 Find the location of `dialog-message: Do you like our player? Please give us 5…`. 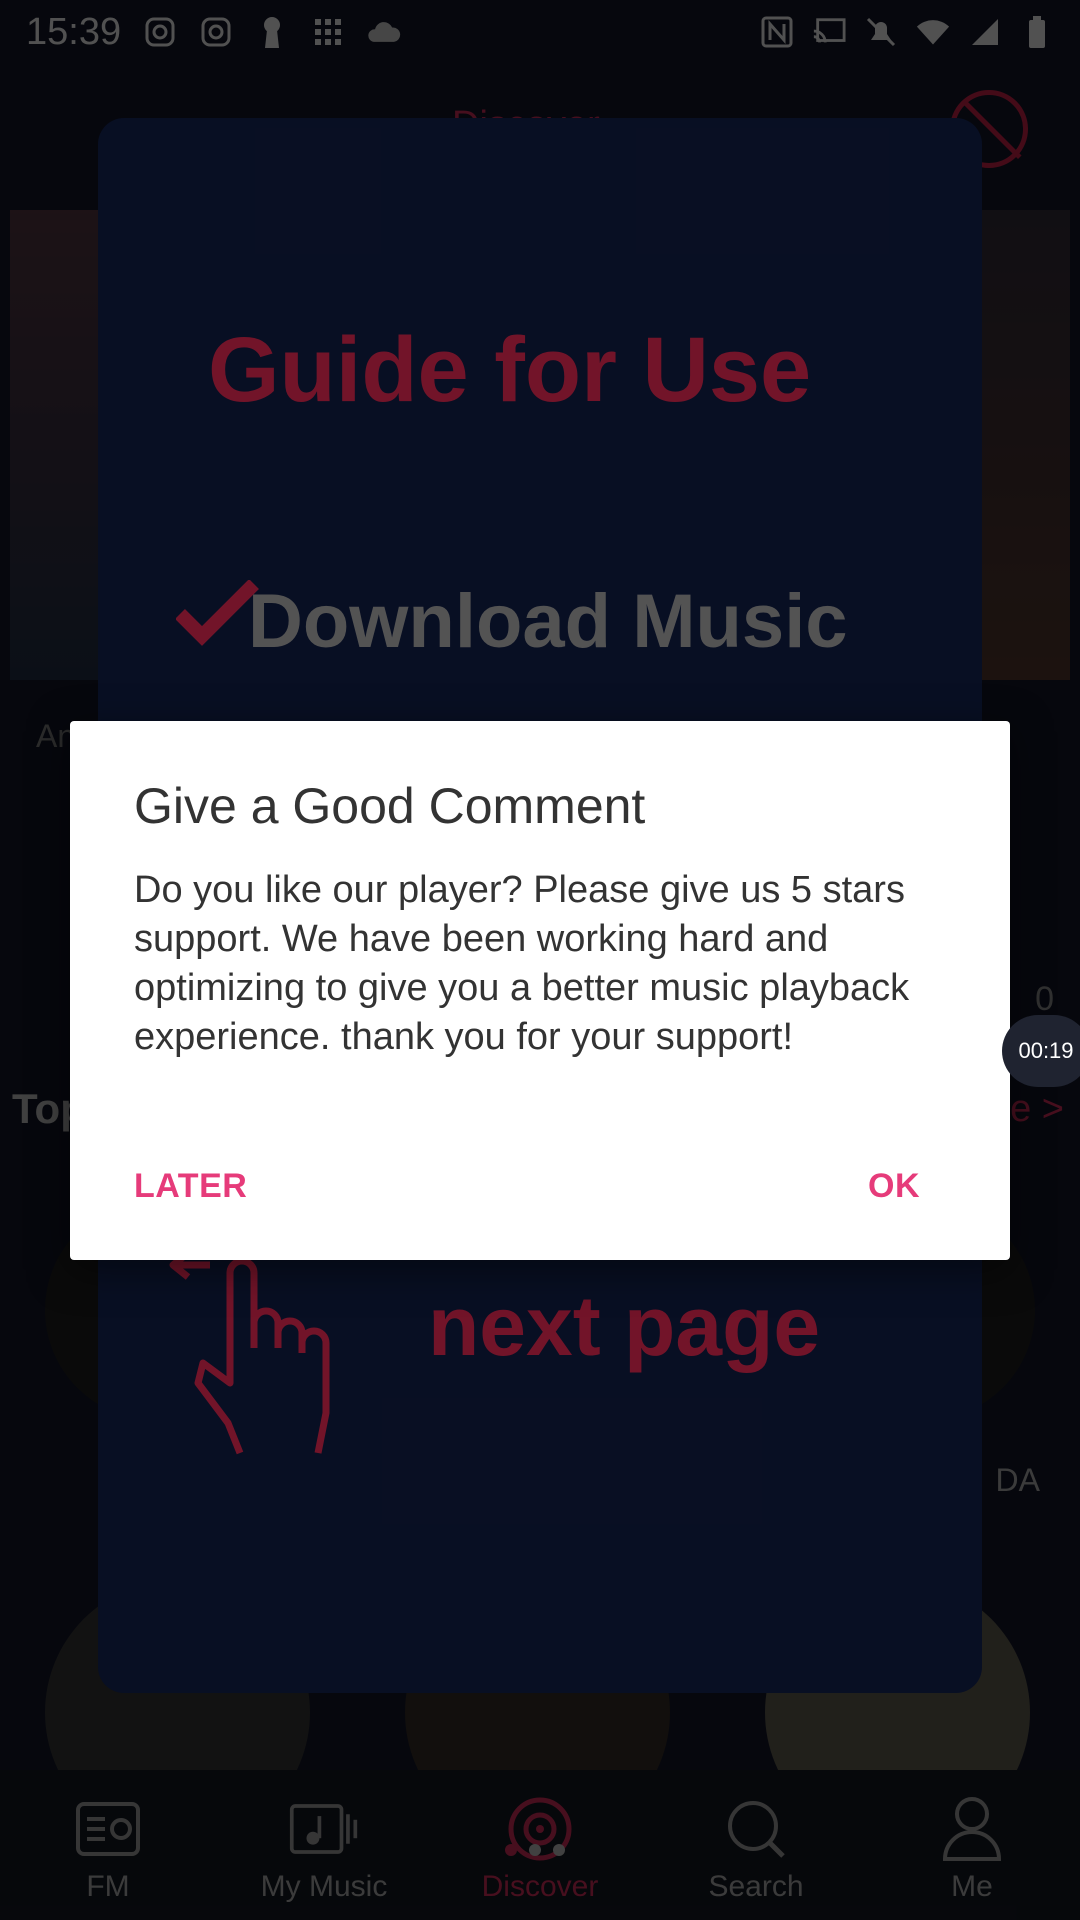

dialog-message: Do you like our player? Please give us 5… is located at coordinates (522, 963).